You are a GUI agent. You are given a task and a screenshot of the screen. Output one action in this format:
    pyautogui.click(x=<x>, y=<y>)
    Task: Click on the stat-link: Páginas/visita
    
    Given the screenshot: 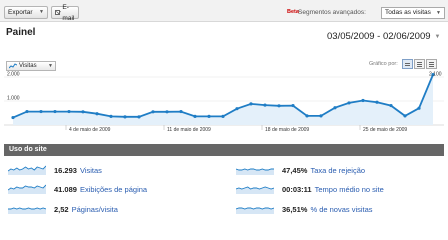 What is the action you would take?
    pyautogui.click(x=95, y=209)
    